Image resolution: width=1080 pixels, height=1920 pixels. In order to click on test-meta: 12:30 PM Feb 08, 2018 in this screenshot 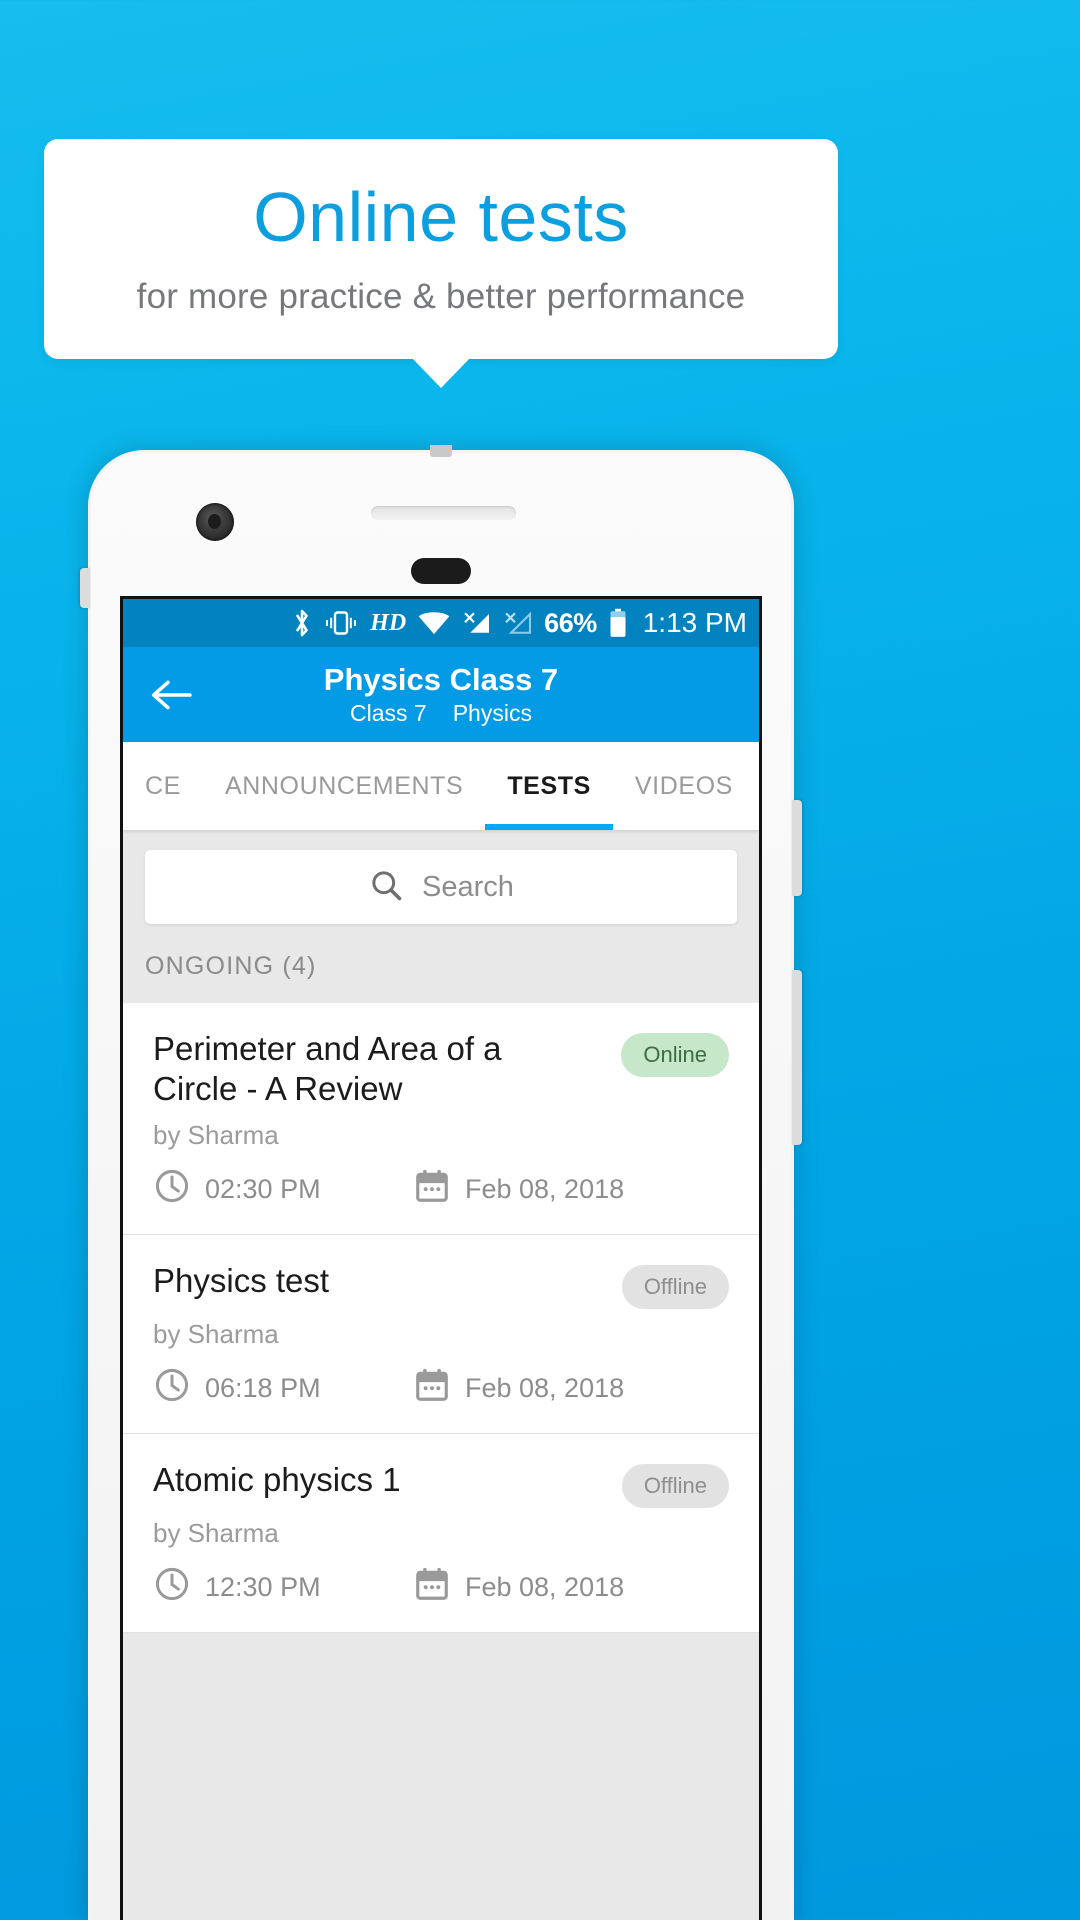, I will do `click(441, 1587)`.